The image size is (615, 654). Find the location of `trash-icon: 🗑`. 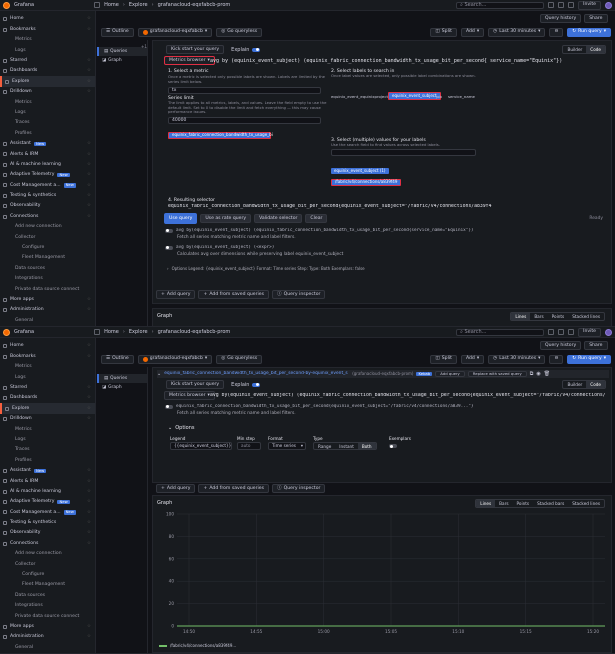

trash-icon: 🗑 is located at coordinates (547, 374).